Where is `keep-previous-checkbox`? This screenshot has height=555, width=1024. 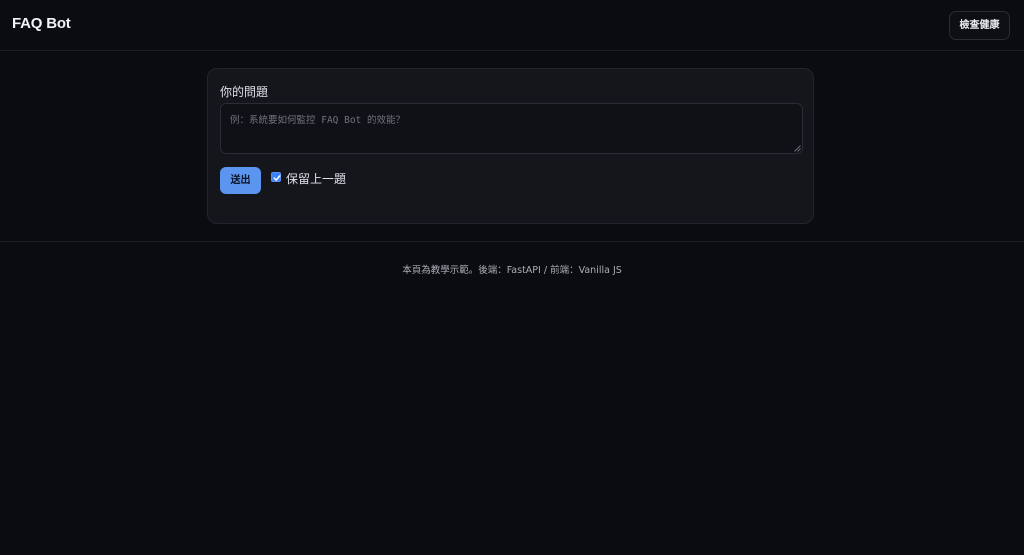 keep-previous-checkbox is located at coordinates (276, 177).